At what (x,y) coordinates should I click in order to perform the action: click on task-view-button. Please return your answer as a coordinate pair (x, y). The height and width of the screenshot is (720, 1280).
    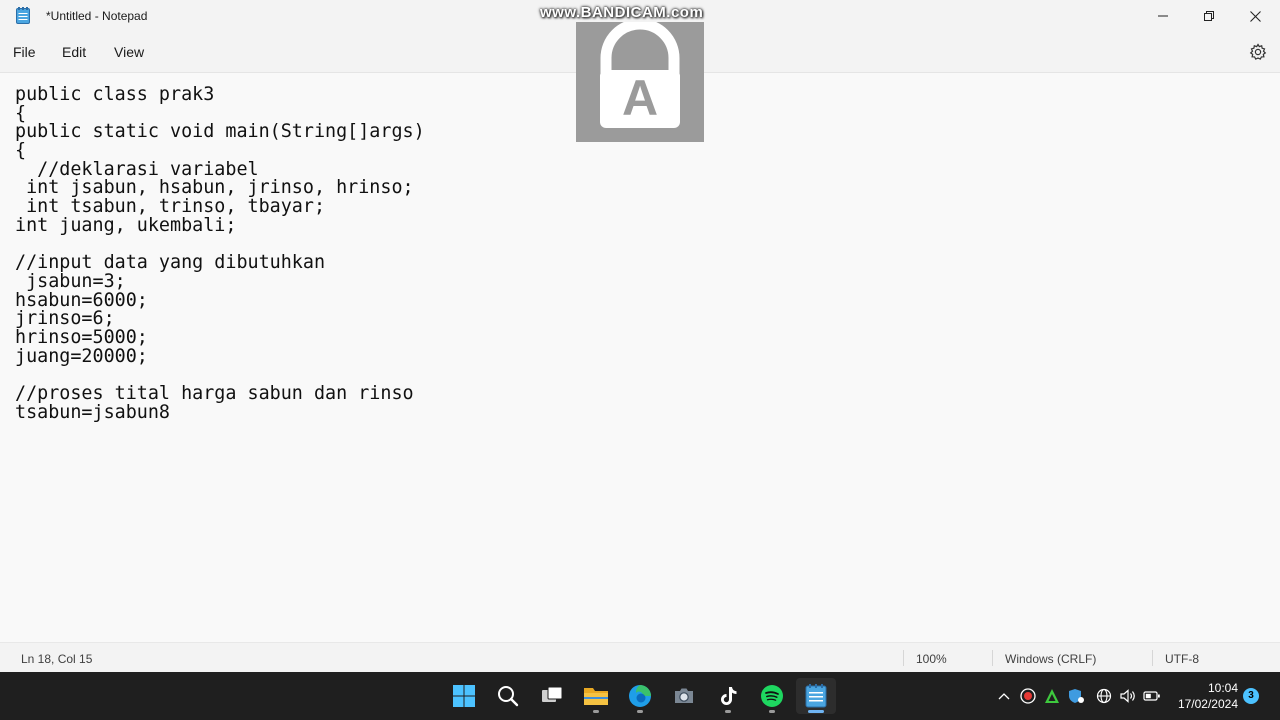
    Looking at the image, I should click on (552, 696).